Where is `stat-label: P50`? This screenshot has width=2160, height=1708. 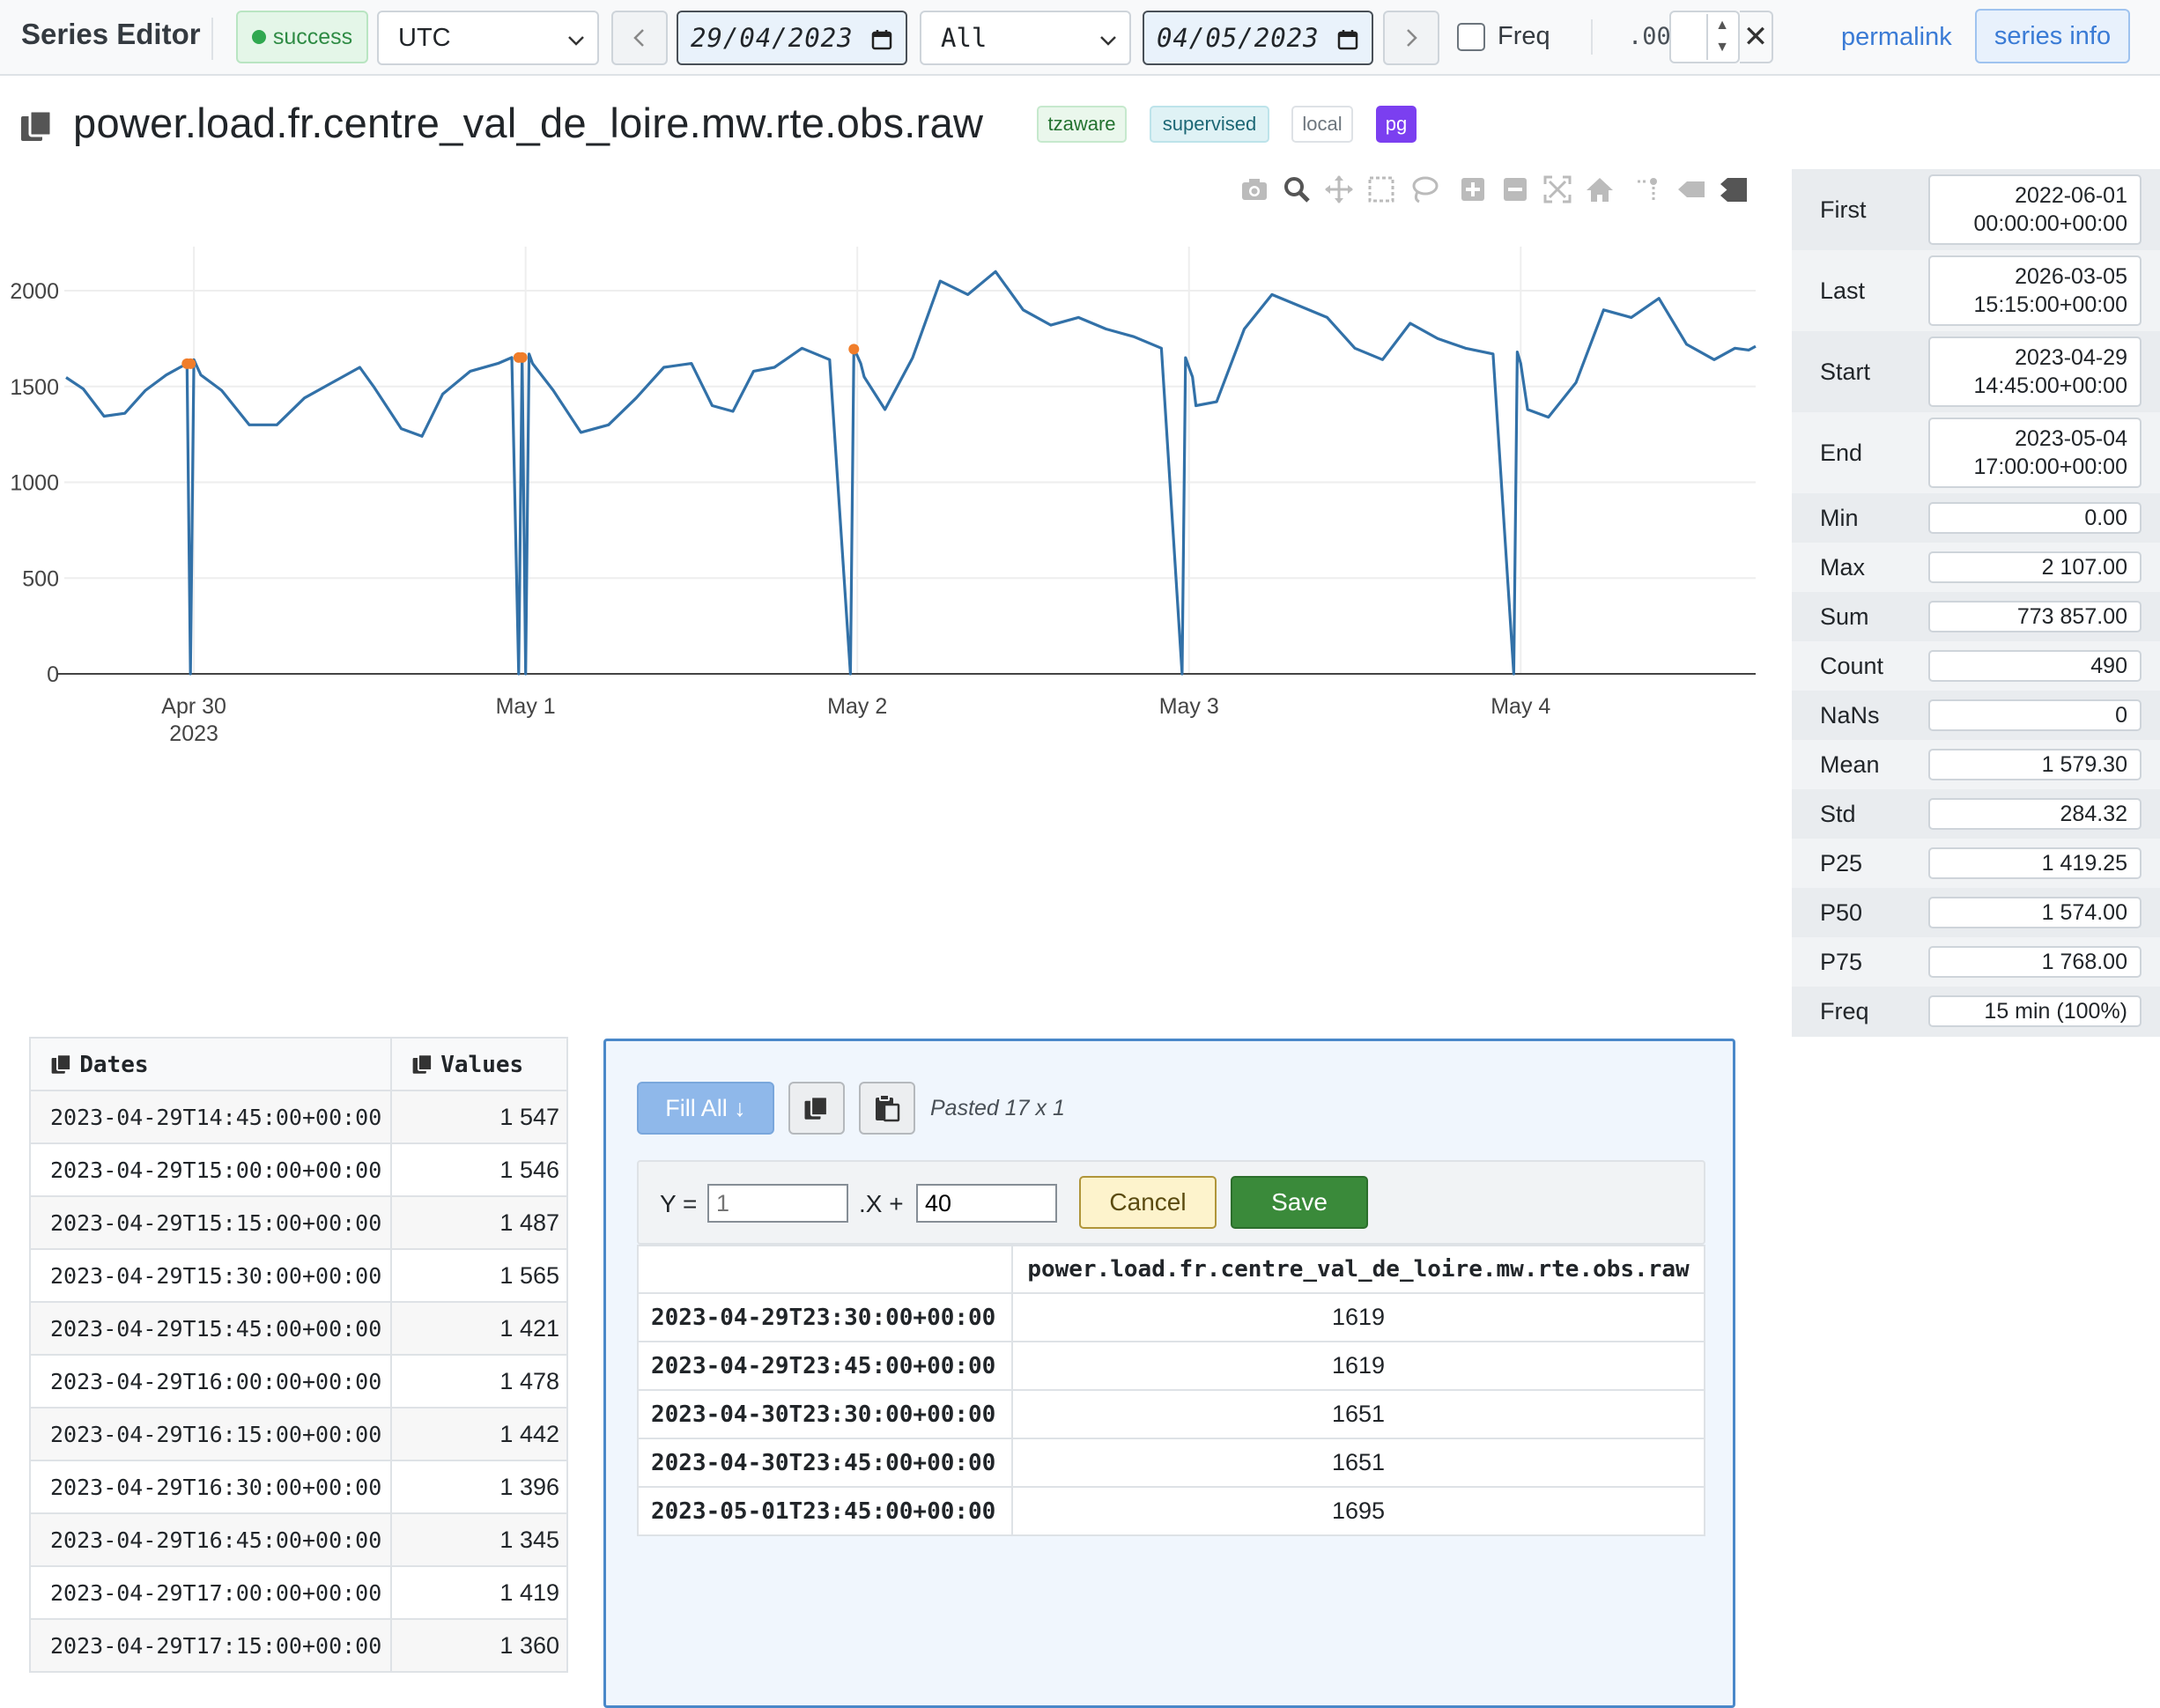
stat-label: P50 is located at coordinates (1841, 912).